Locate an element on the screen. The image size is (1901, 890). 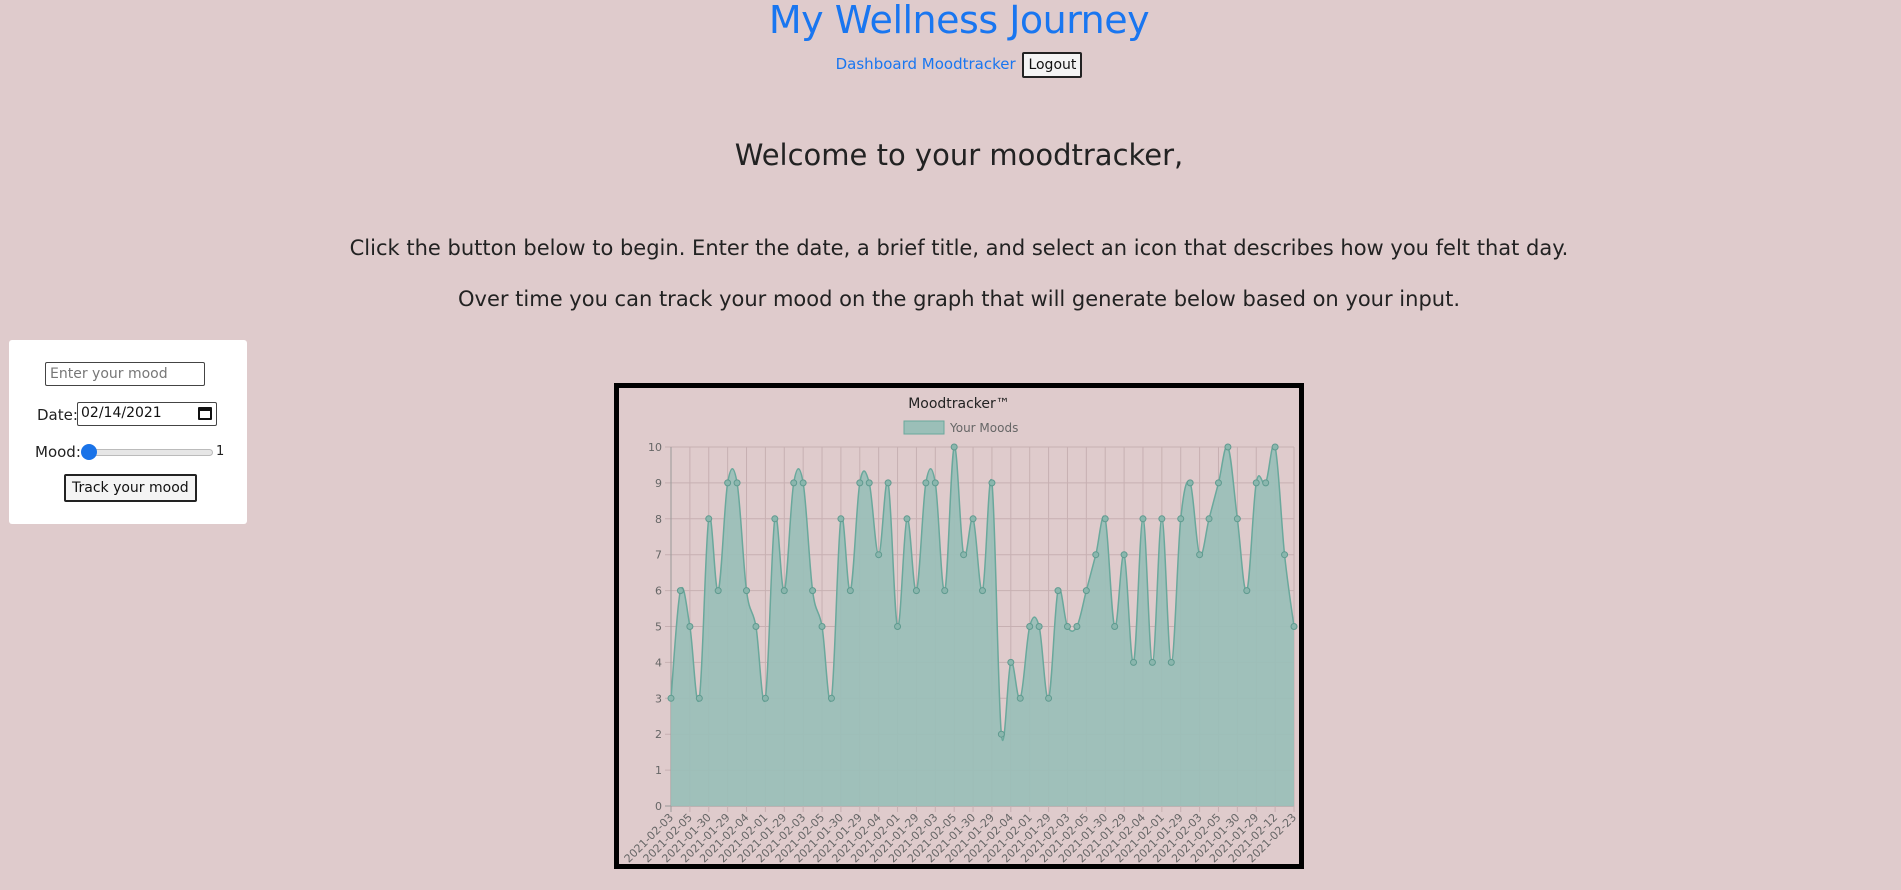
mood-form-panel: Date: 02/14/2021 Mood: 1 Track your mood is located at coordinates (128, 432).